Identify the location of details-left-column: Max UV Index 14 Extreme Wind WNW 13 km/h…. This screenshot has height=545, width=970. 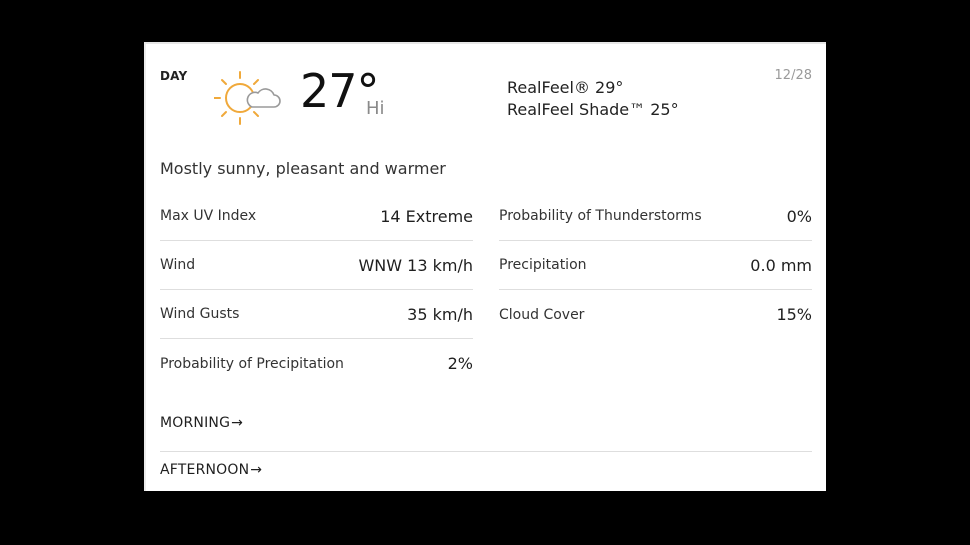
(316, 290).